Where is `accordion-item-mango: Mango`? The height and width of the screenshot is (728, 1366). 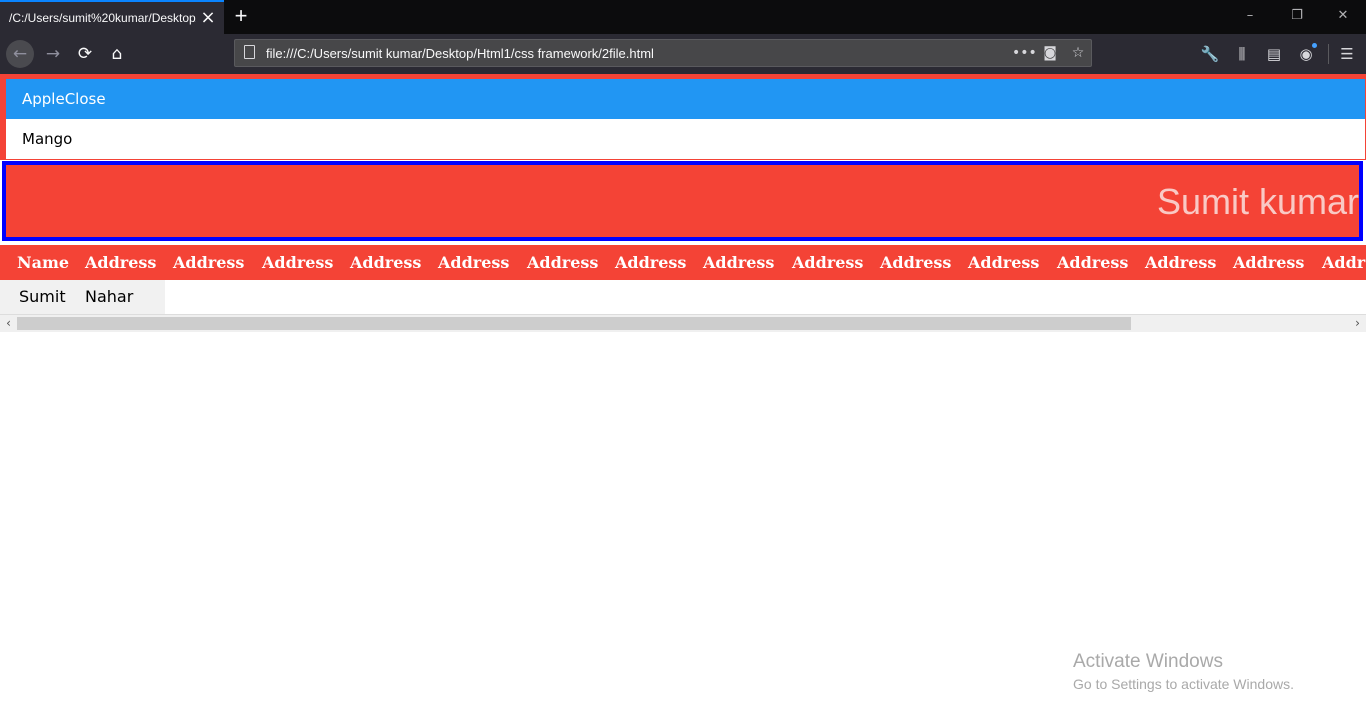
accordion-item-mango: Mango is located at coordinates (685, 139).